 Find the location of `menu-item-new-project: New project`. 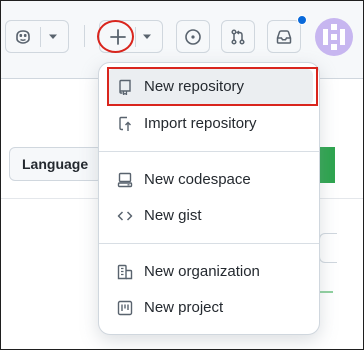

menu-item-new-project: New project is located at coordinates (210, 308).